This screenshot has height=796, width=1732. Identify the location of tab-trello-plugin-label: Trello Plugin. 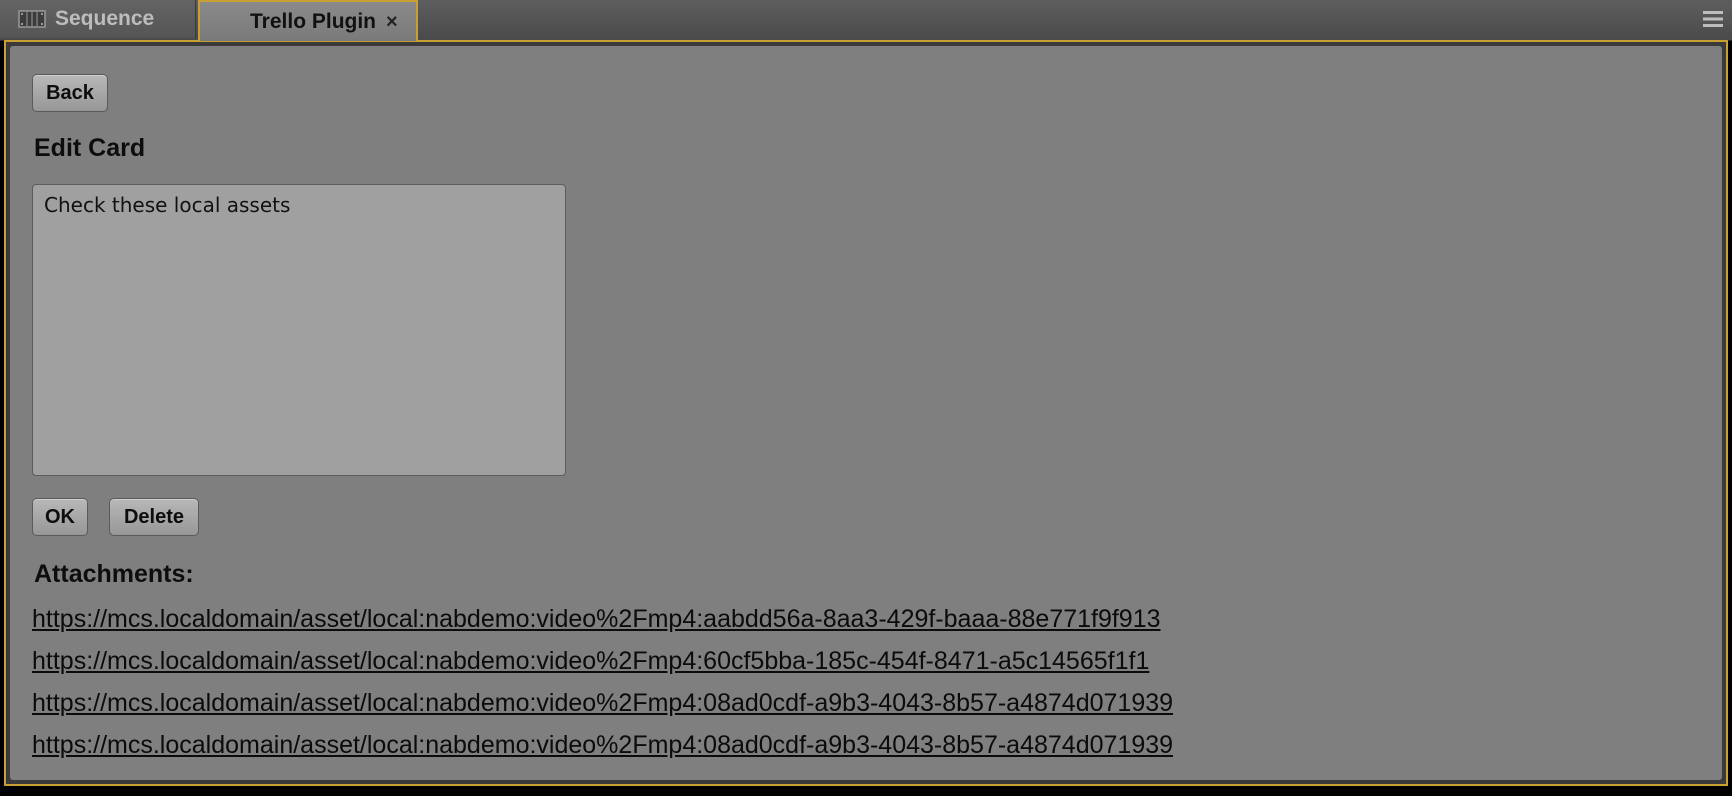
(313, 21).